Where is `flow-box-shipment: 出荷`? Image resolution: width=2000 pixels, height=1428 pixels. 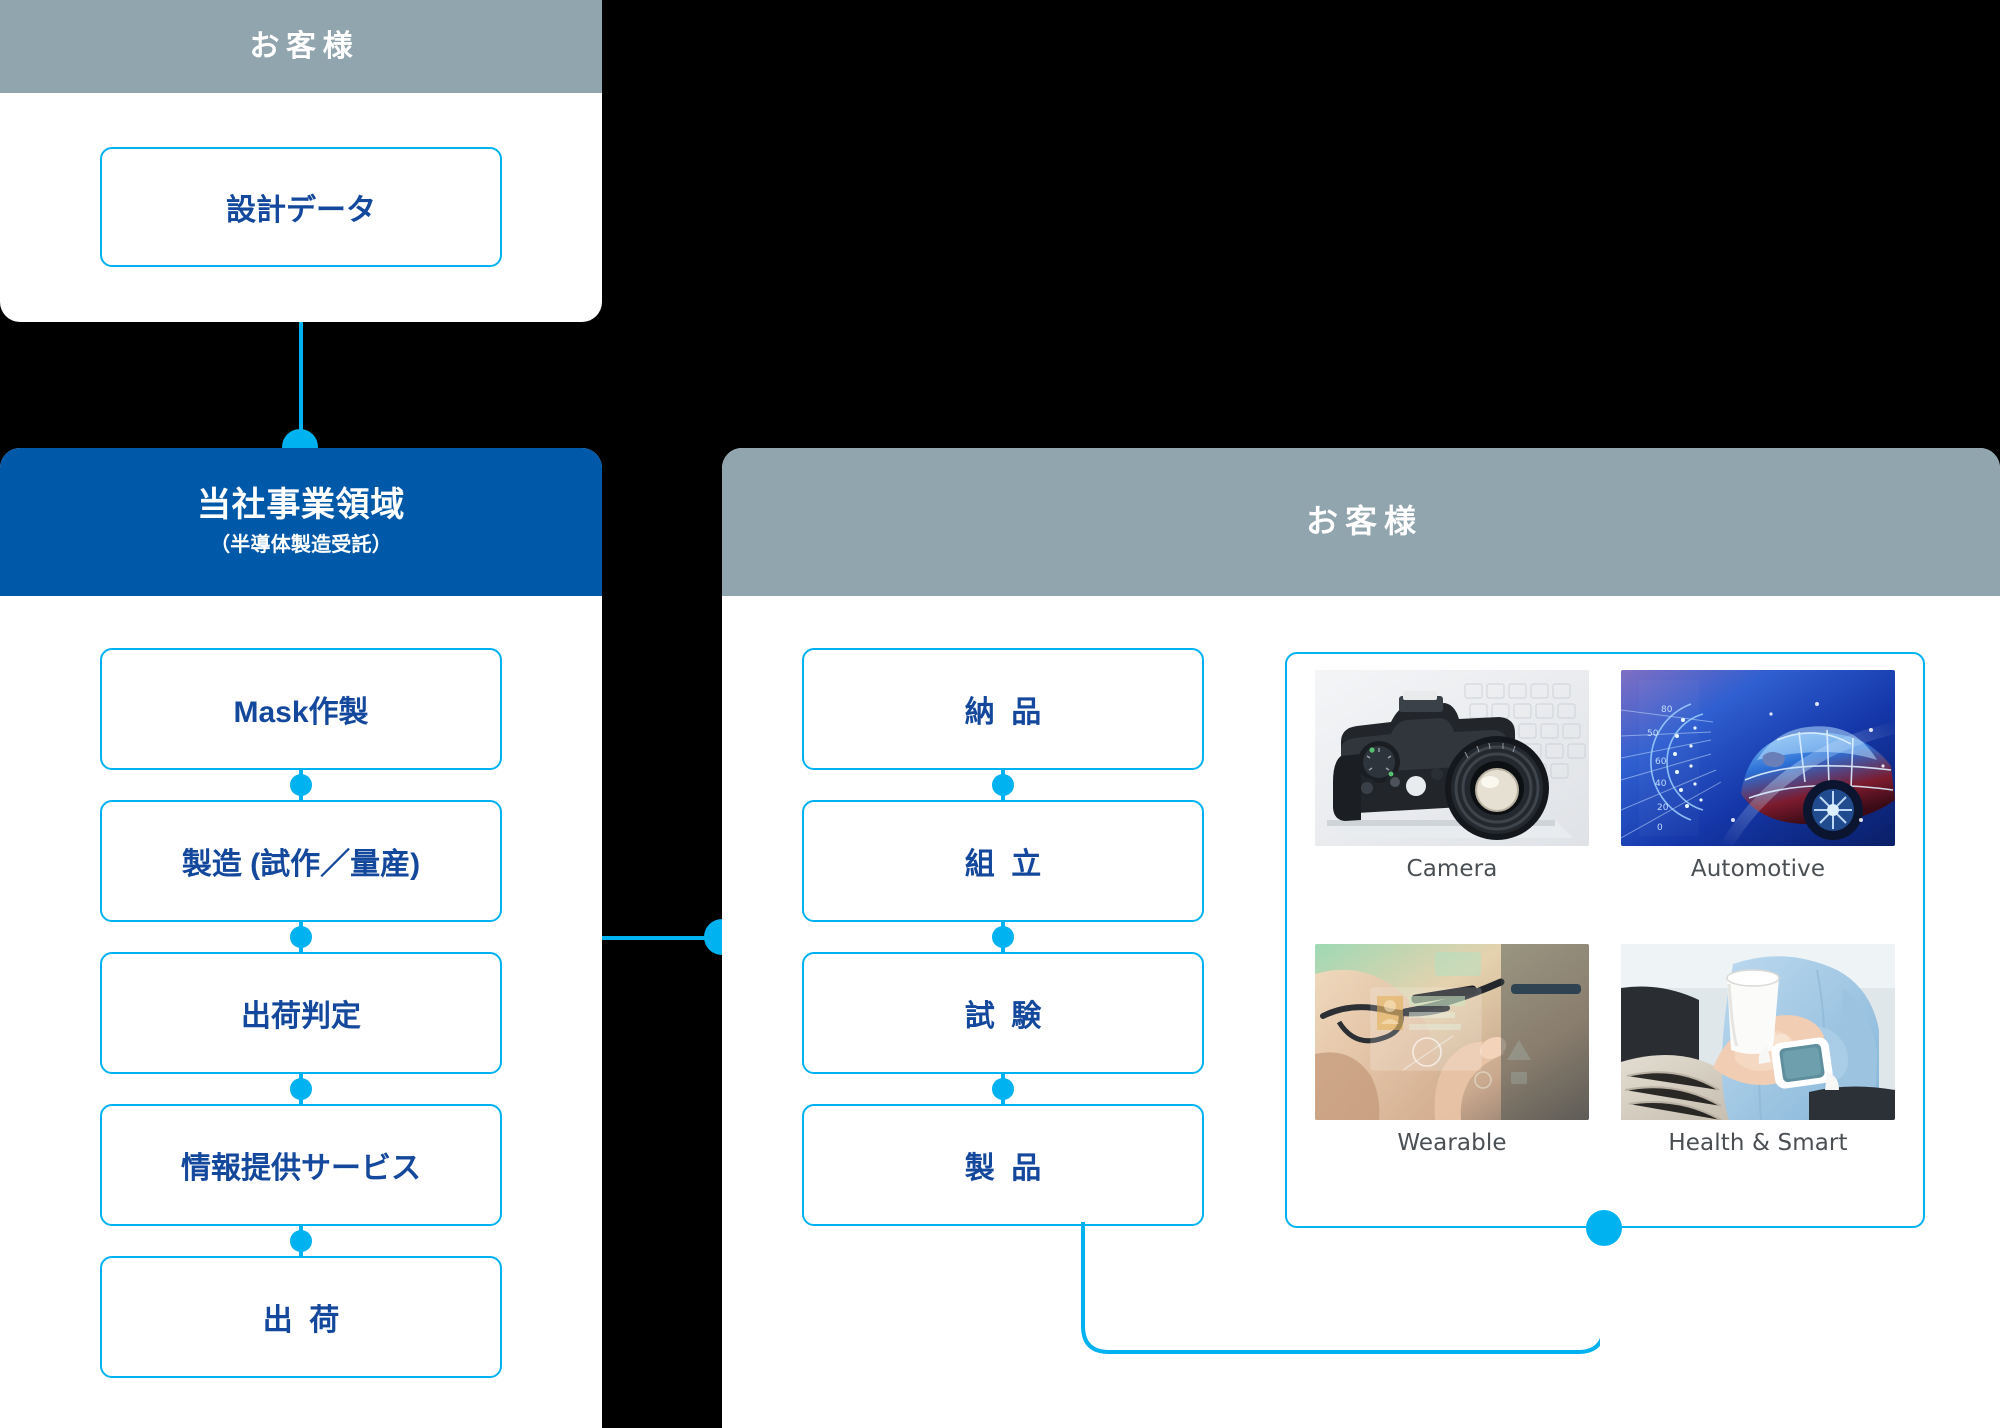 flow-box-shipment: 出荷 is located at coordinates (301, 1317).